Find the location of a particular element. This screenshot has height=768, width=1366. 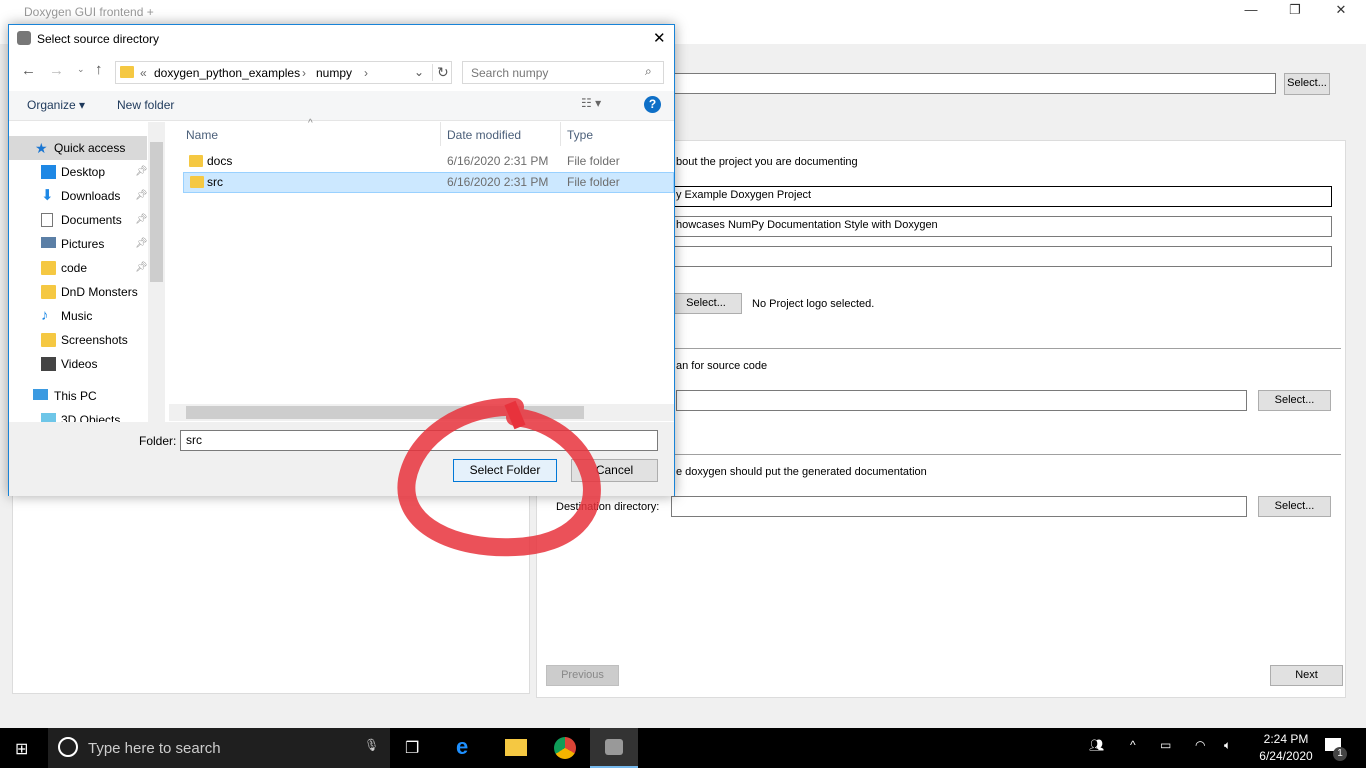

windows-start-icon: ⊞ is located at coordinates (21, 749).